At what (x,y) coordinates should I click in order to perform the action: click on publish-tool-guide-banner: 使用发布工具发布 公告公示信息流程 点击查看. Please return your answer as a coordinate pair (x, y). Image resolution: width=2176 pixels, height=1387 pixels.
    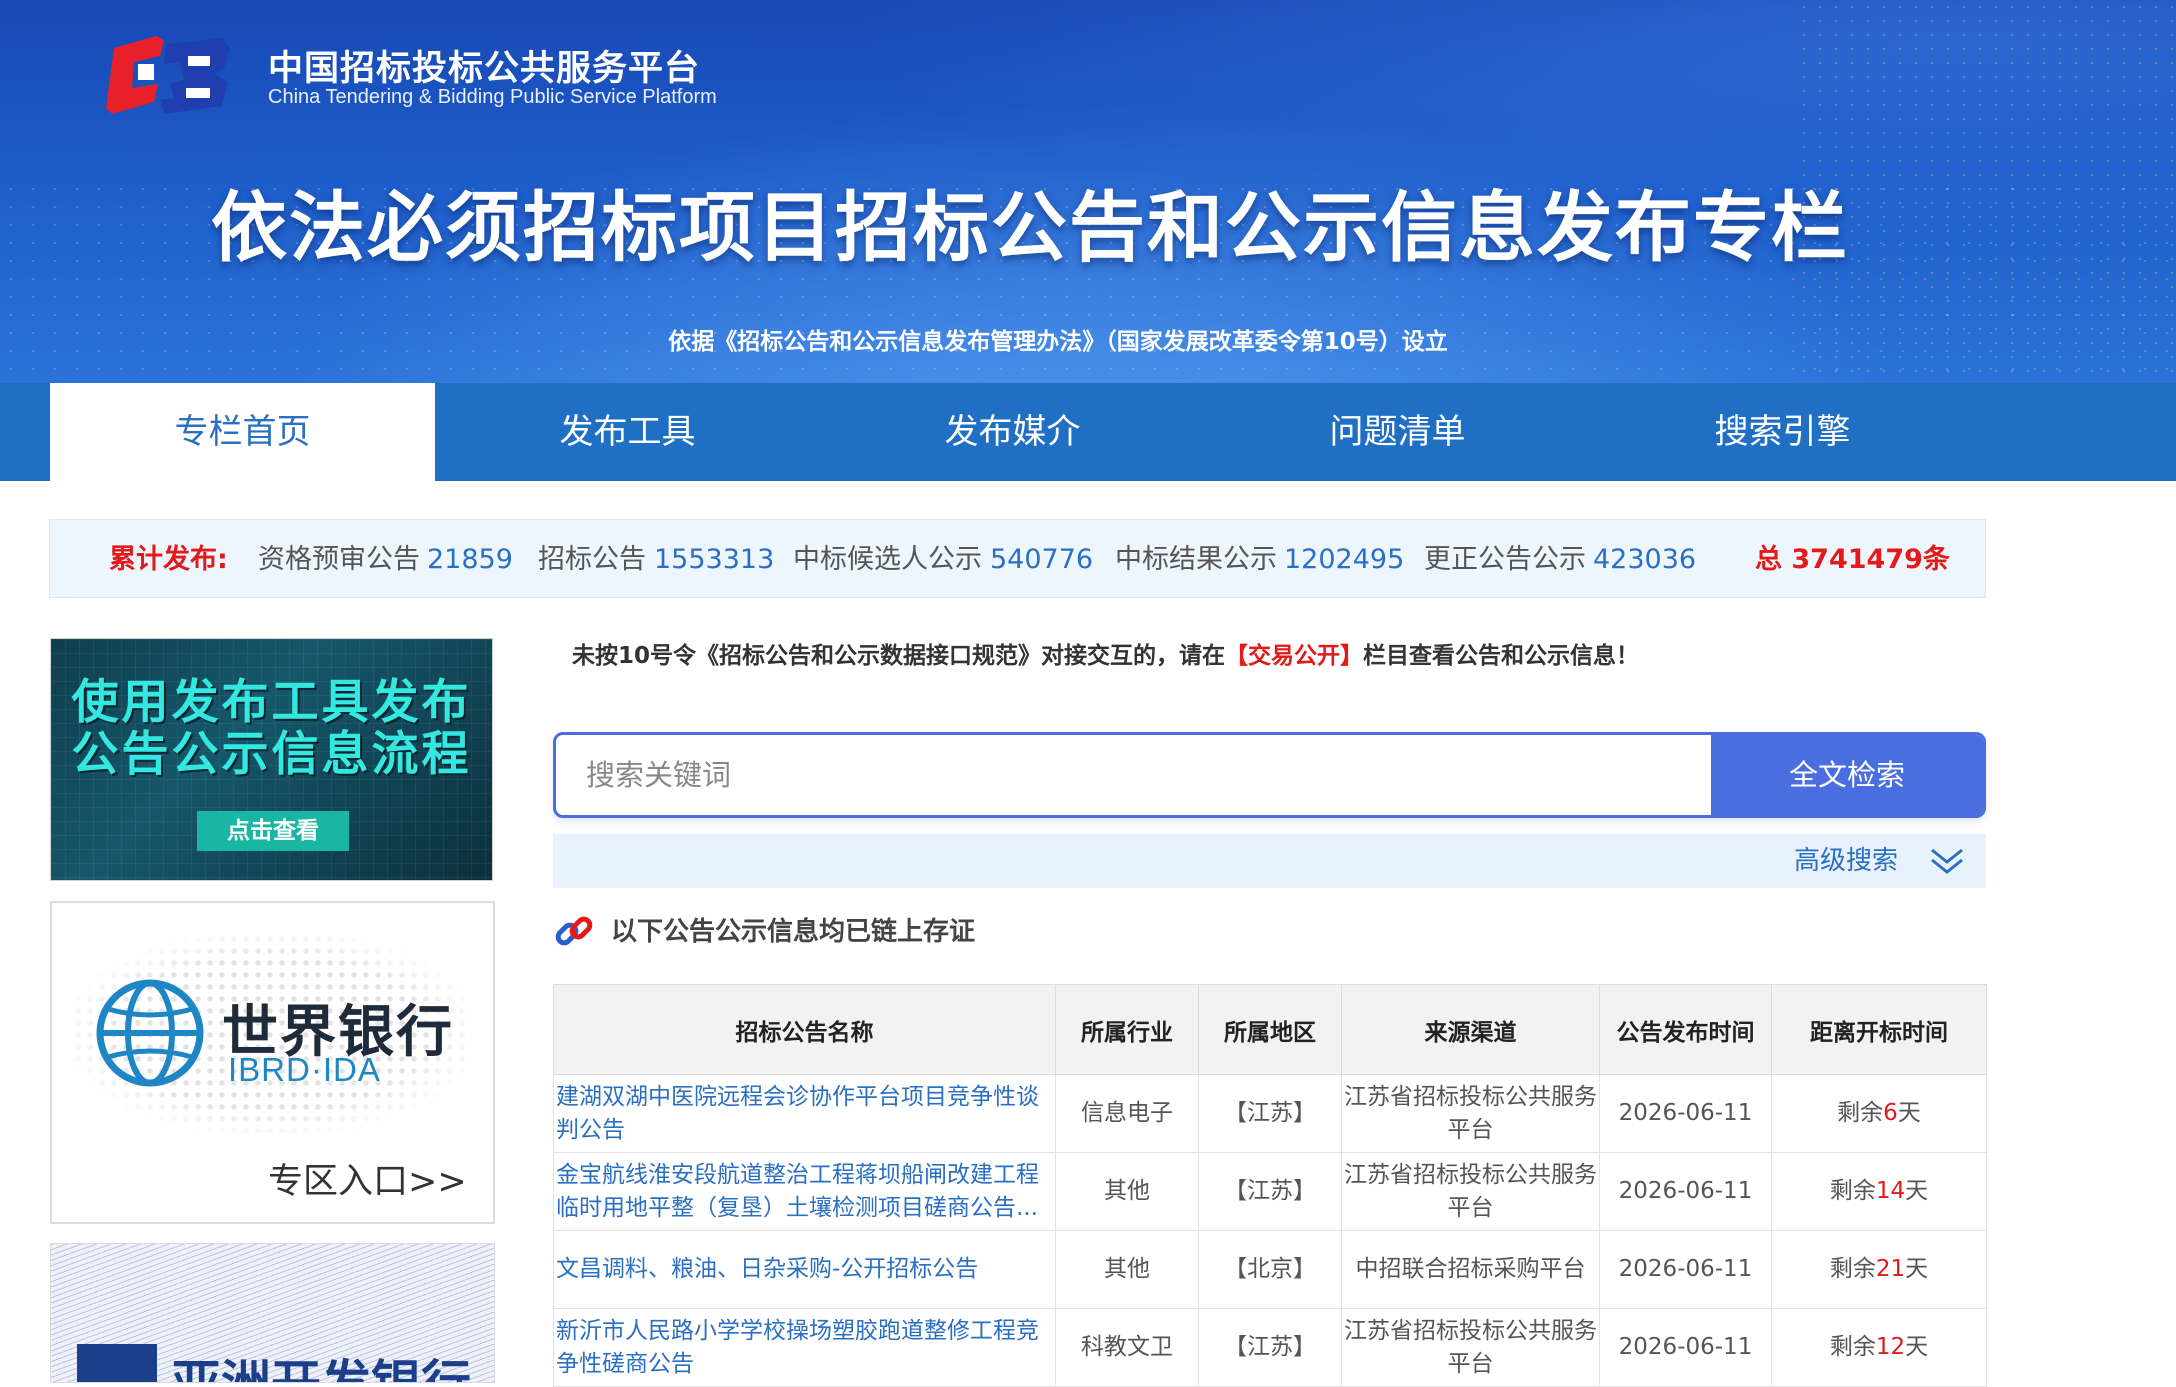
    Looking at the image, I should click on (271, 759).